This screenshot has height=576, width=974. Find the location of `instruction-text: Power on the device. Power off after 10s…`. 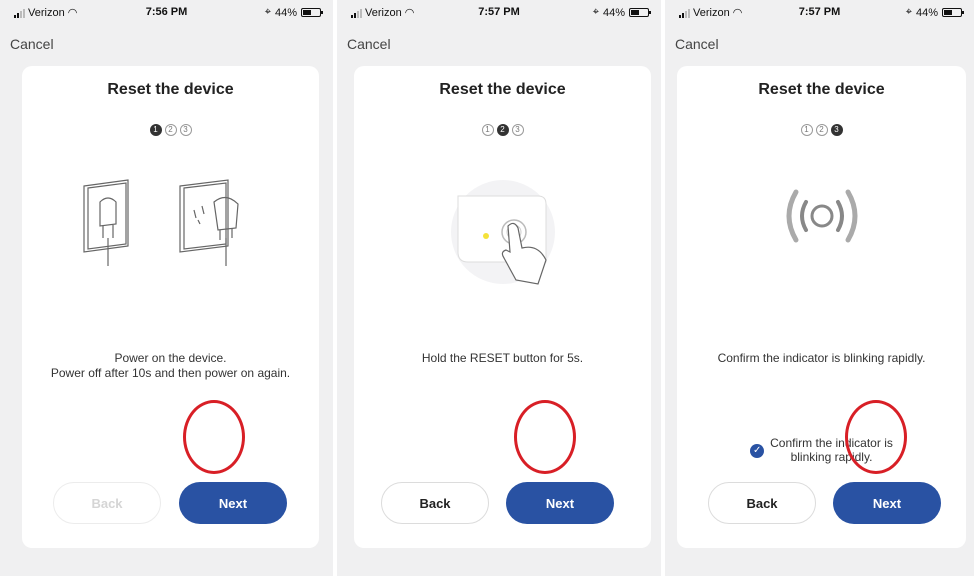

instruction-text: Power on the device. Power off after 10s… is located at coordinates (170, 365).